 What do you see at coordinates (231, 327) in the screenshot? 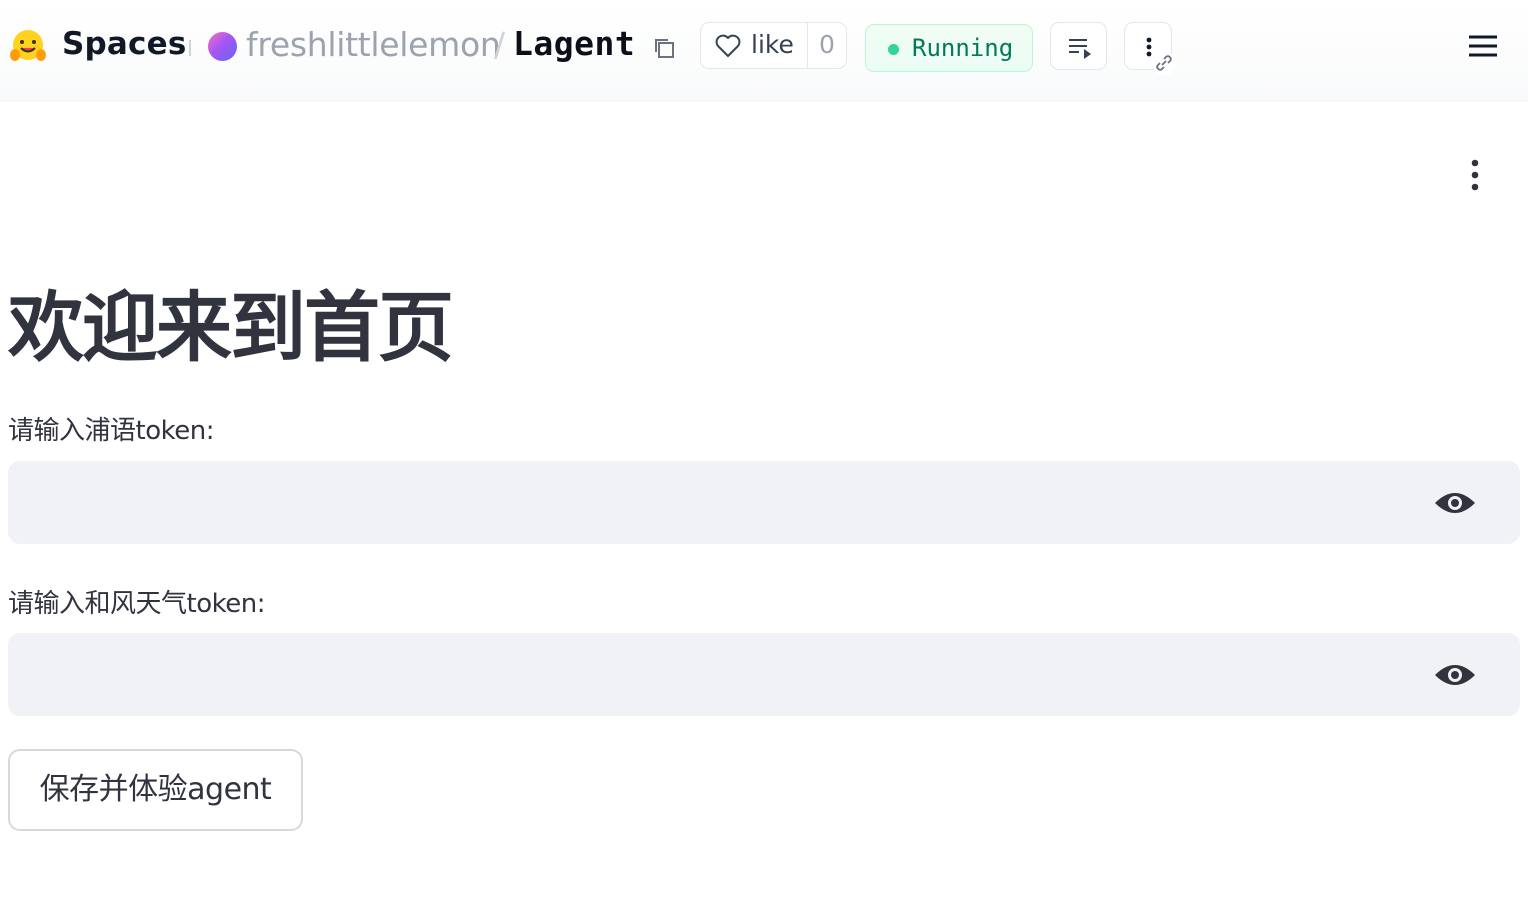
I see `page-title: 欢迎来到首页` at bounding box center [231, 327].